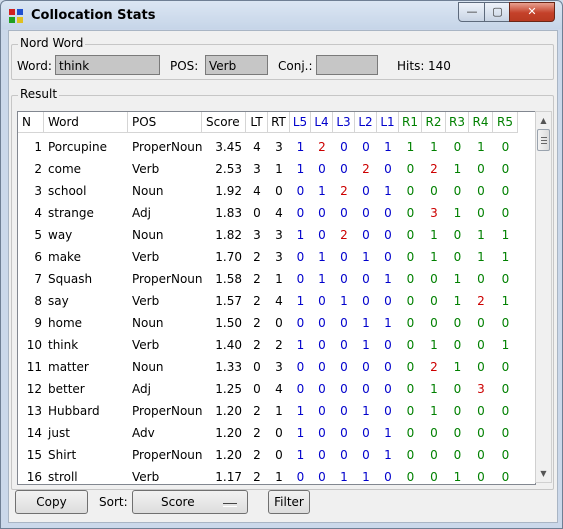 The height and width of the screenshot is (529, 563). What do you see at coordinates (388, 122) in the screenshot?
I see `column-header-l1: L1` at bounding box center [388, 122].